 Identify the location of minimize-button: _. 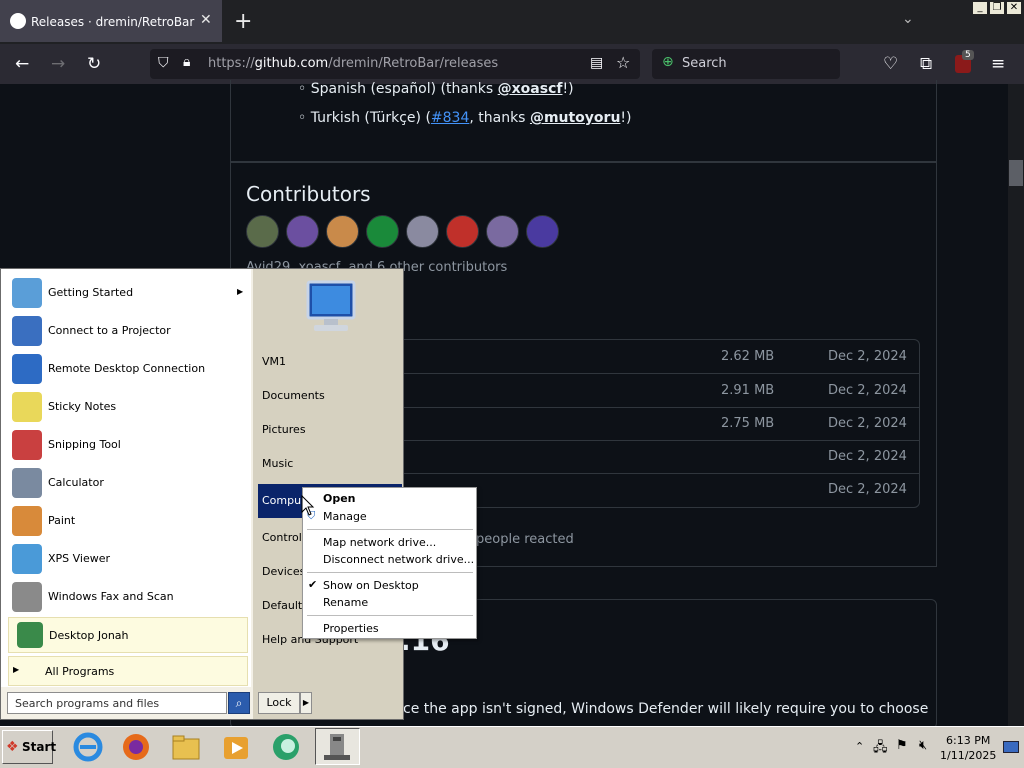
(980, 8).